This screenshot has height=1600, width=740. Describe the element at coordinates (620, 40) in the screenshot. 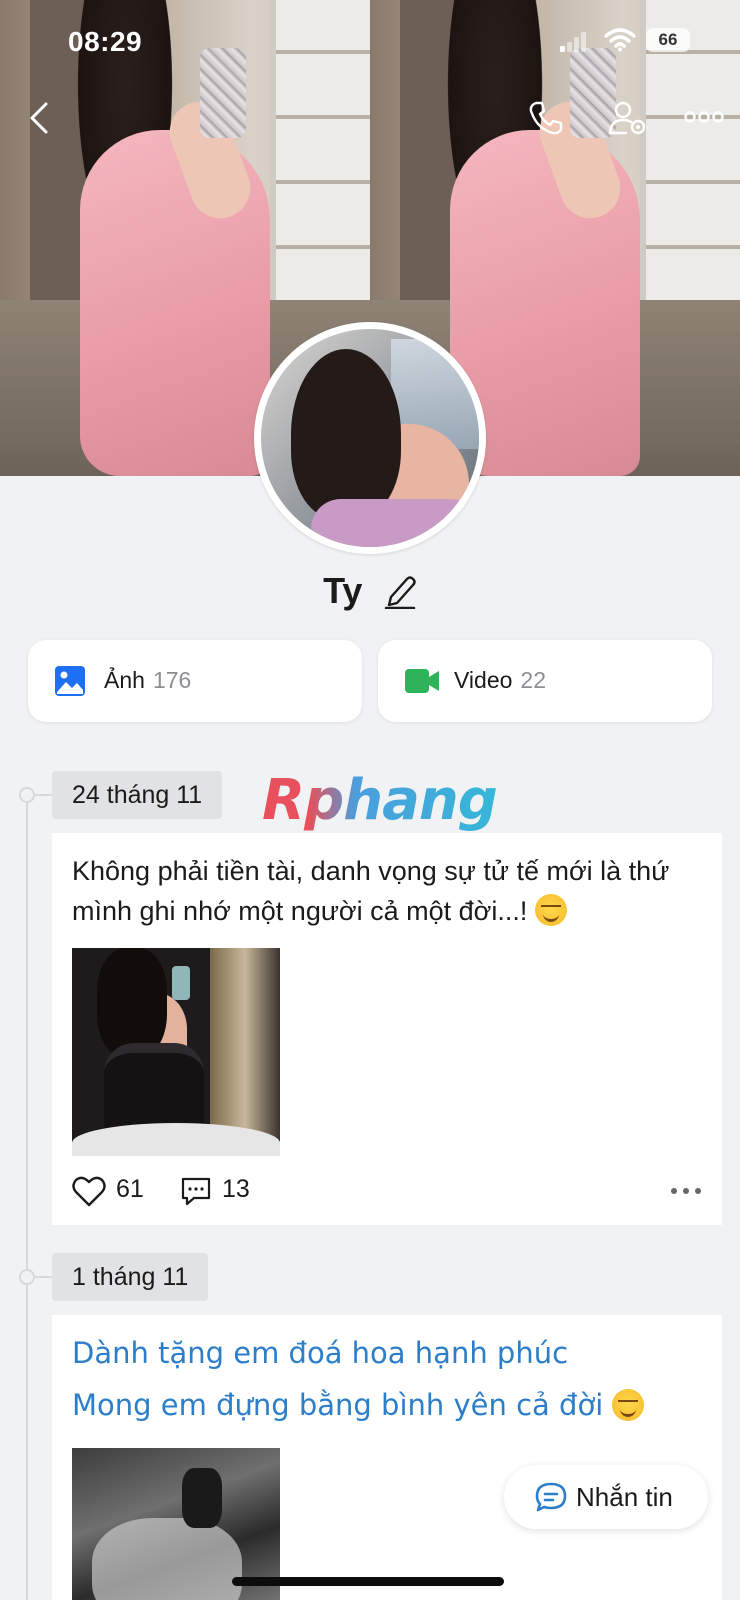

I see `wifi-icon` at that location.